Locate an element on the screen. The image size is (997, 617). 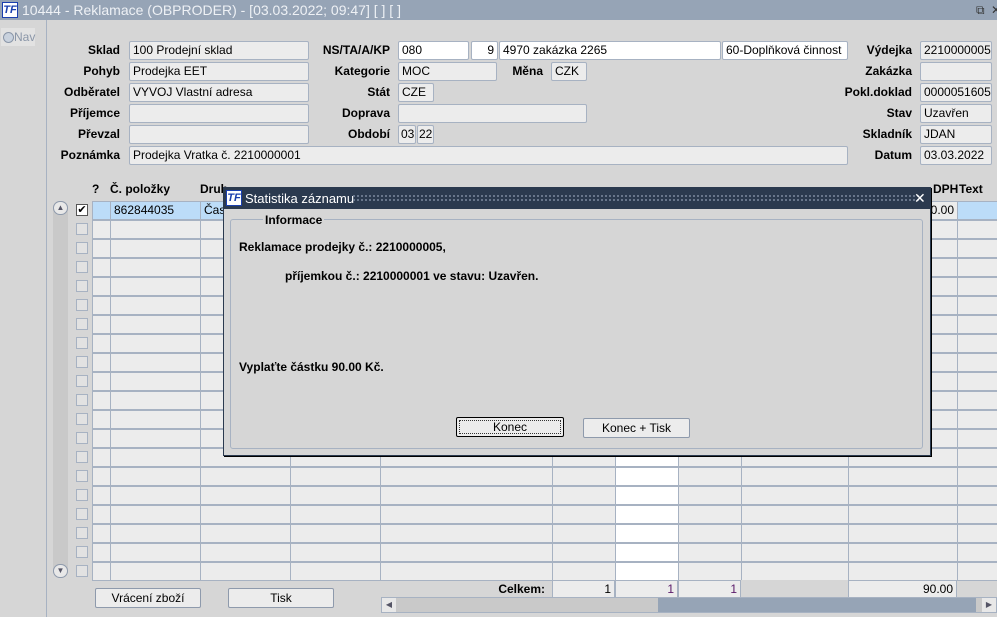
poznamka-field: Prodejka Vratka č. 2210000001 is located at coordinates (488, 155).